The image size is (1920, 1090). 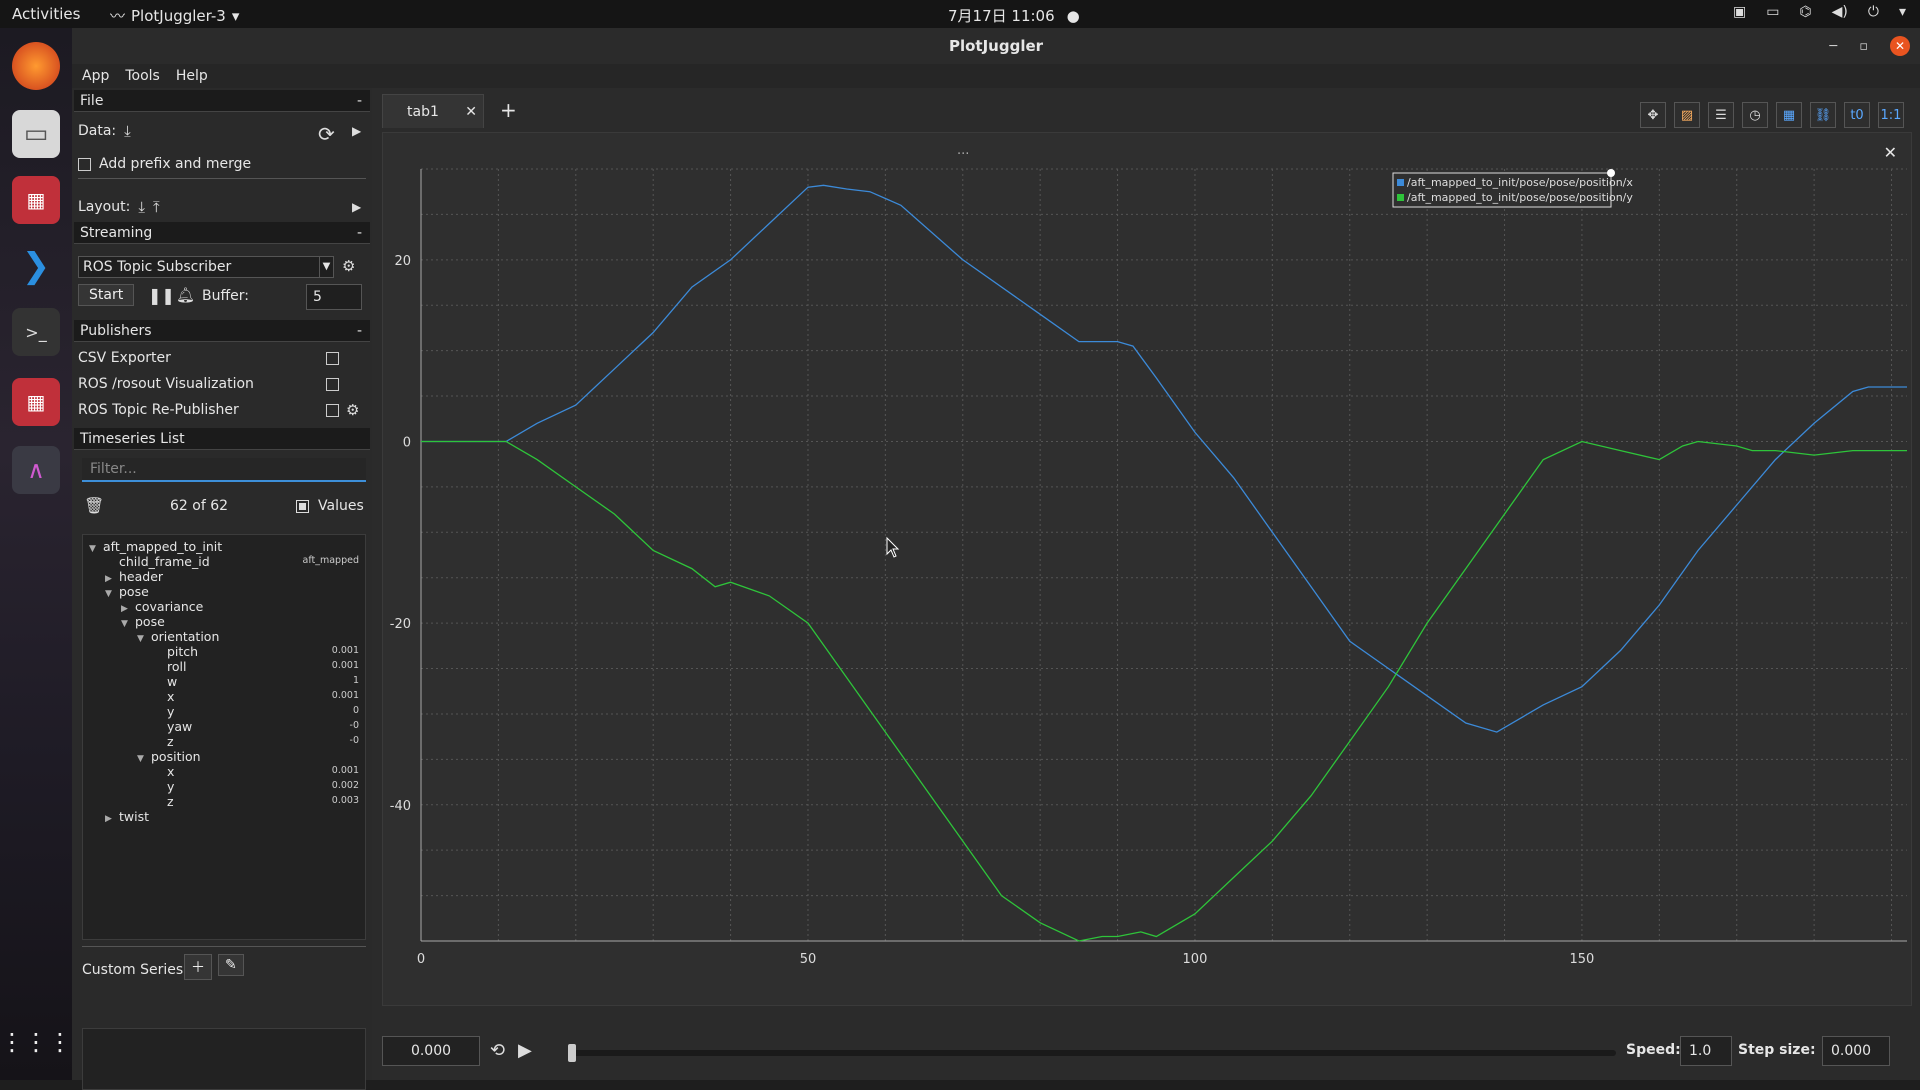 I want to click on publishers-collapse-button: -, so click(x=359, y=331).